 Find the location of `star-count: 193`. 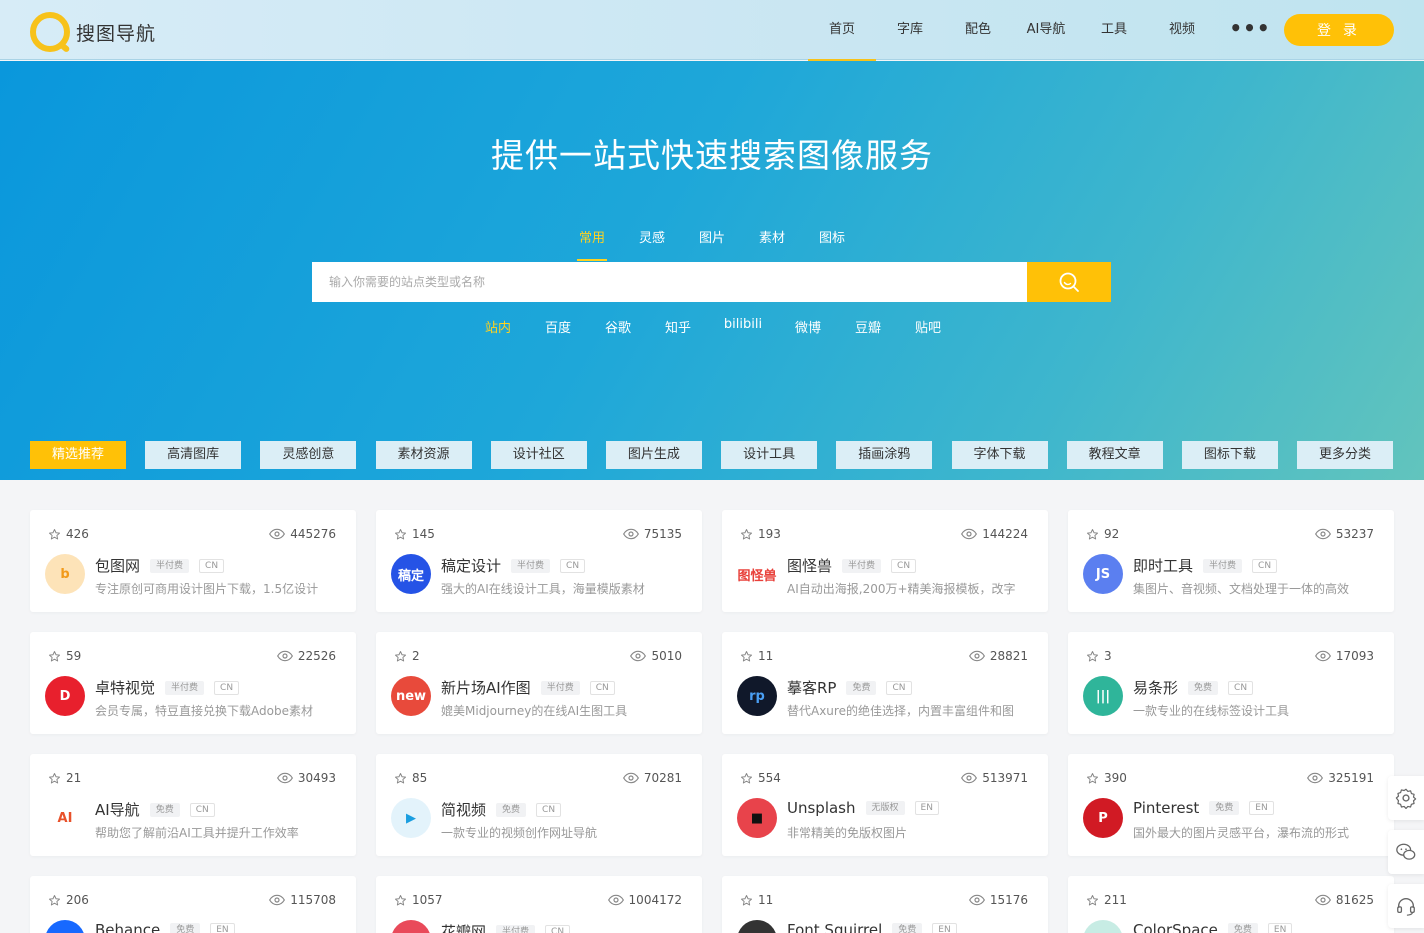

star-count: 193 is located at coordinates (769, 534).